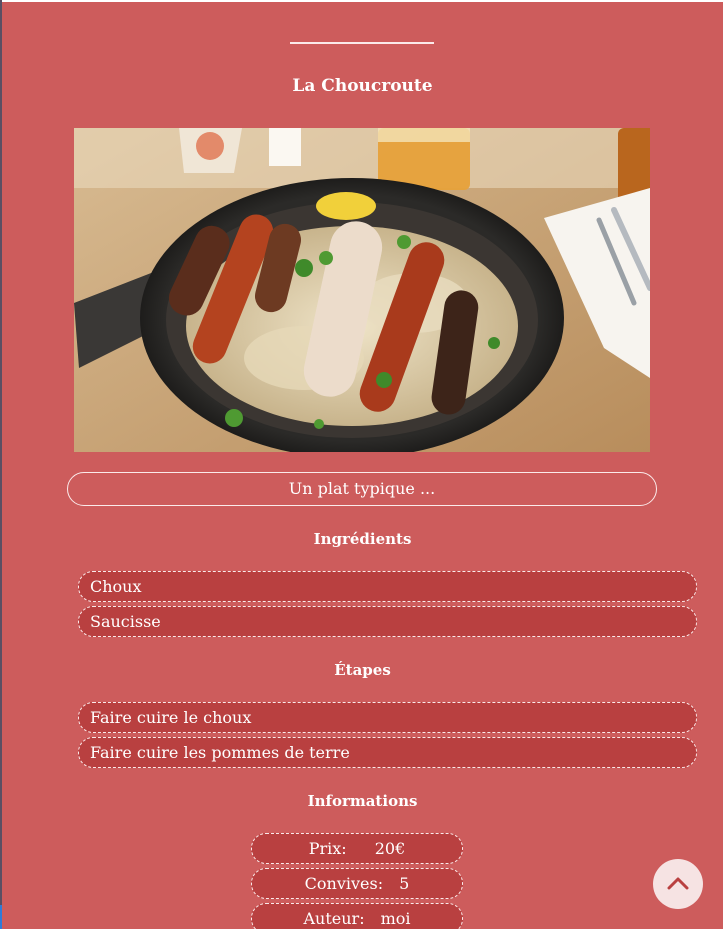  Describe the element at coordinates (116, 586) in the screenshot. I see `ingredient-label: Choux` at that location.